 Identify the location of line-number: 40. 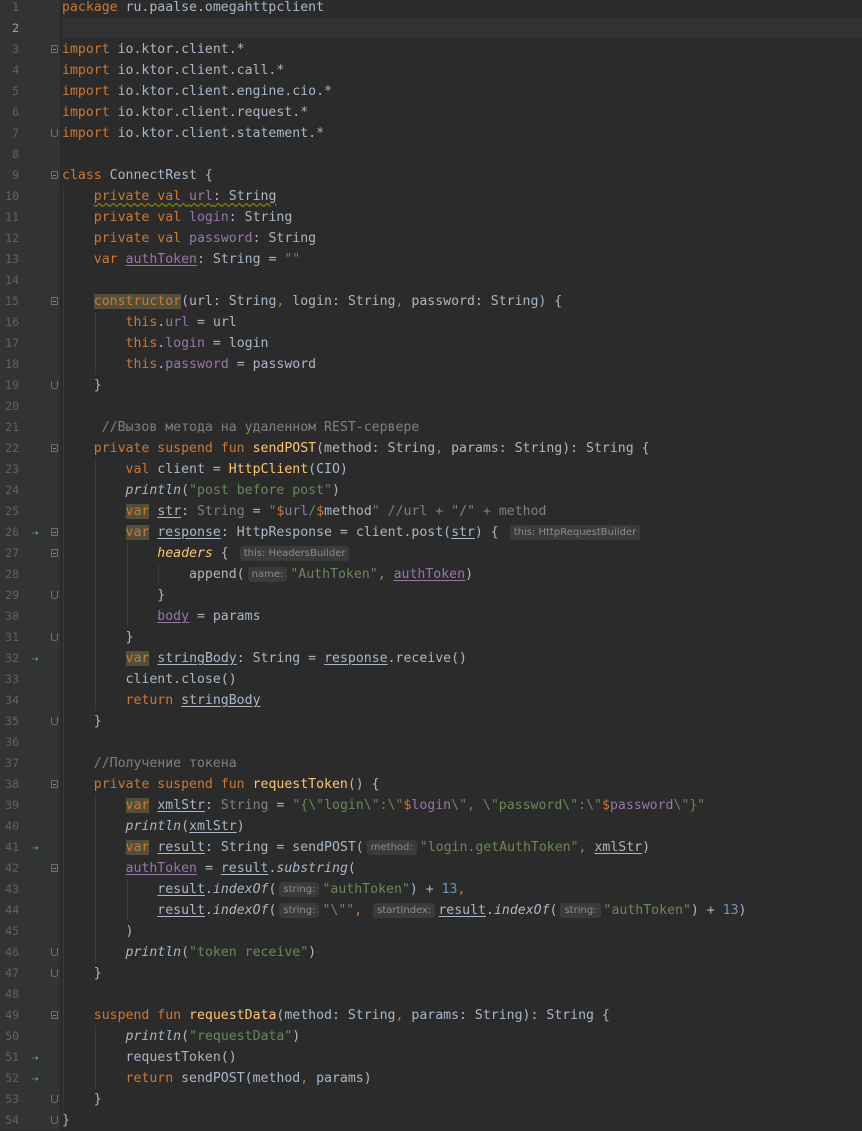
(9, 826).